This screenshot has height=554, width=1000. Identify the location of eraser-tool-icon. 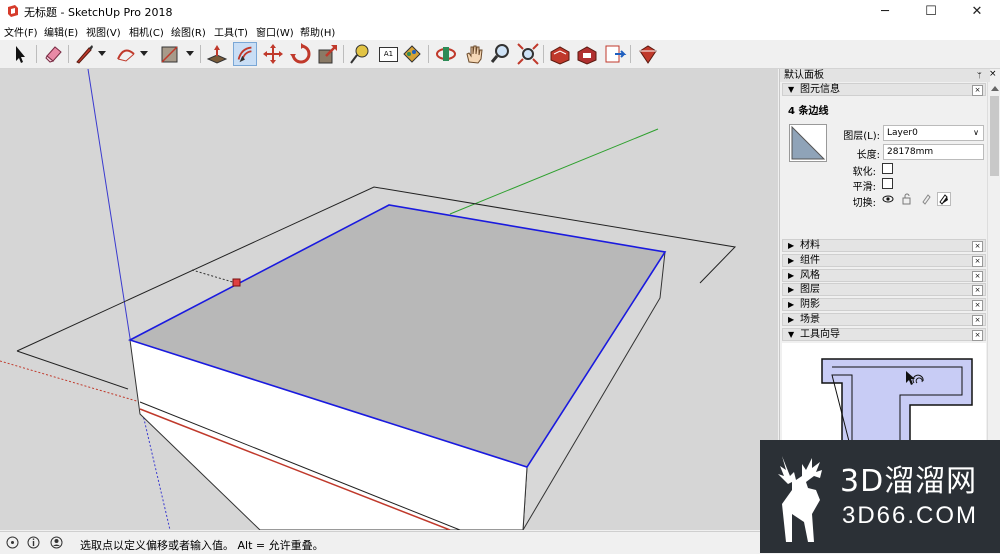
(54, 54).